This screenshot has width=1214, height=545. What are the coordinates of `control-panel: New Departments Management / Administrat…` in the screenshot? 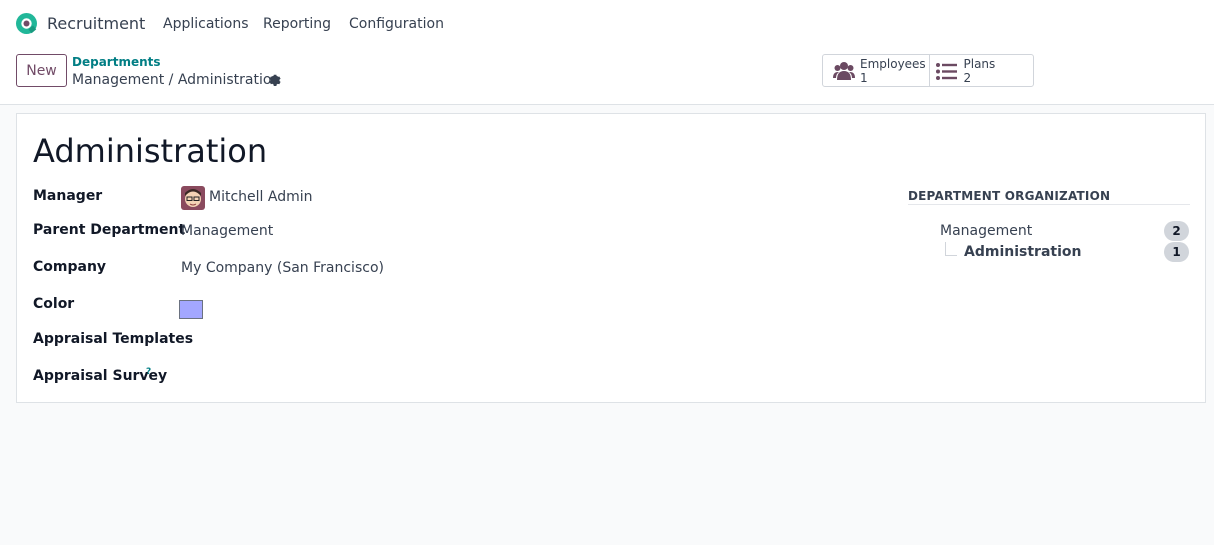 It's located at (607, 75).